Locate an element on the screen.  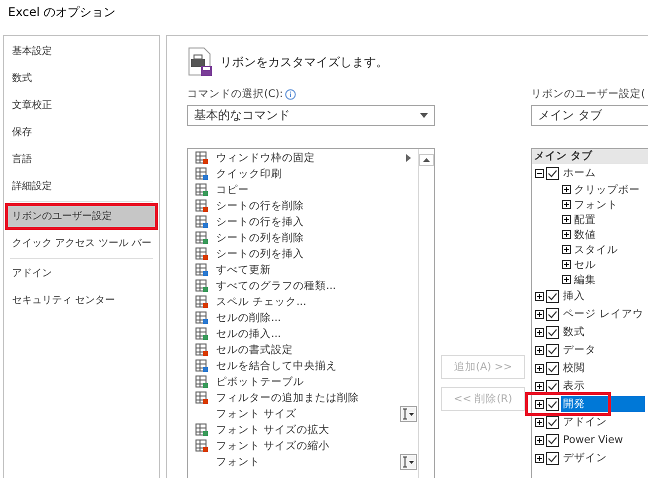
ribbon-dropdown: メイン タブ is located at coordinates (589, 115).